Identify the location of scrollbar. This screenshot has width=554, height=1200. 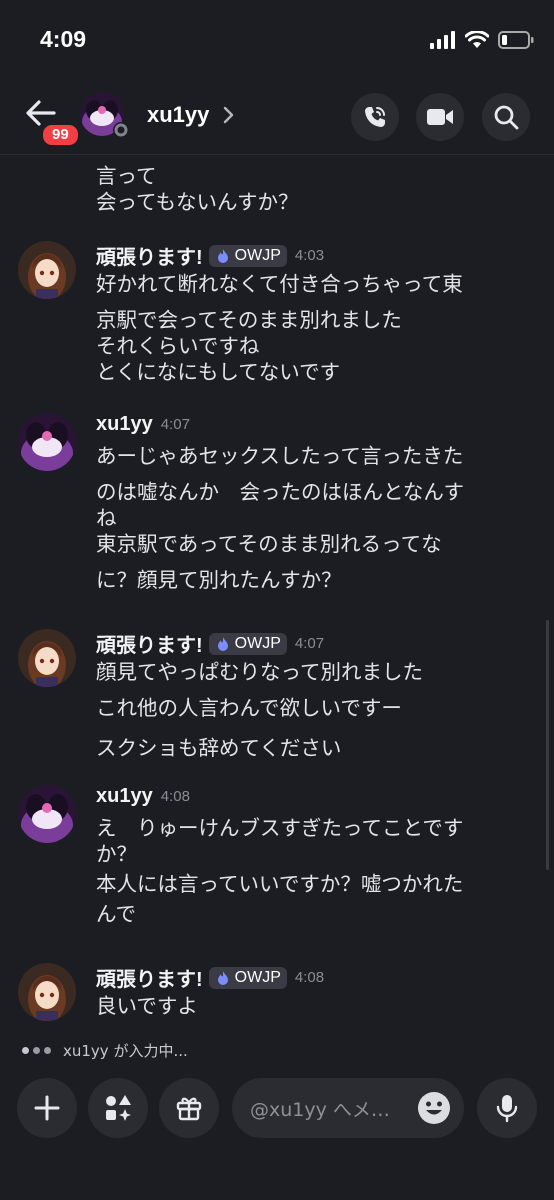
(547, 745).